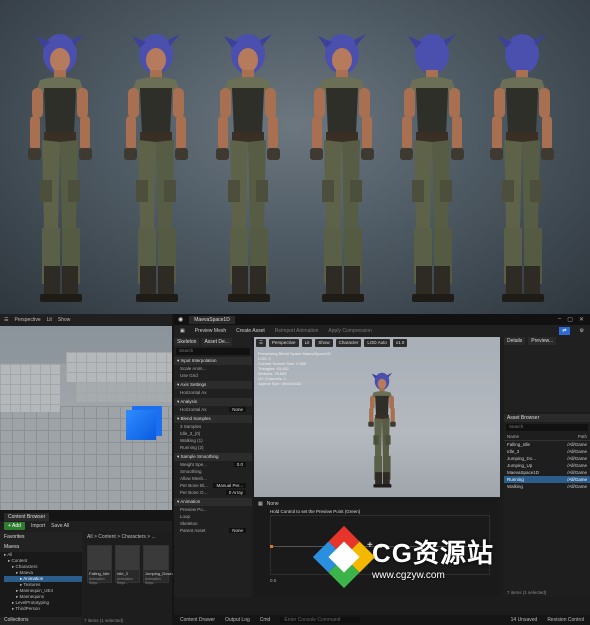  What do you see at coordinates (582, 436) in the screenshot?
I see `column-path: Path` at bounding box center [582, 436].